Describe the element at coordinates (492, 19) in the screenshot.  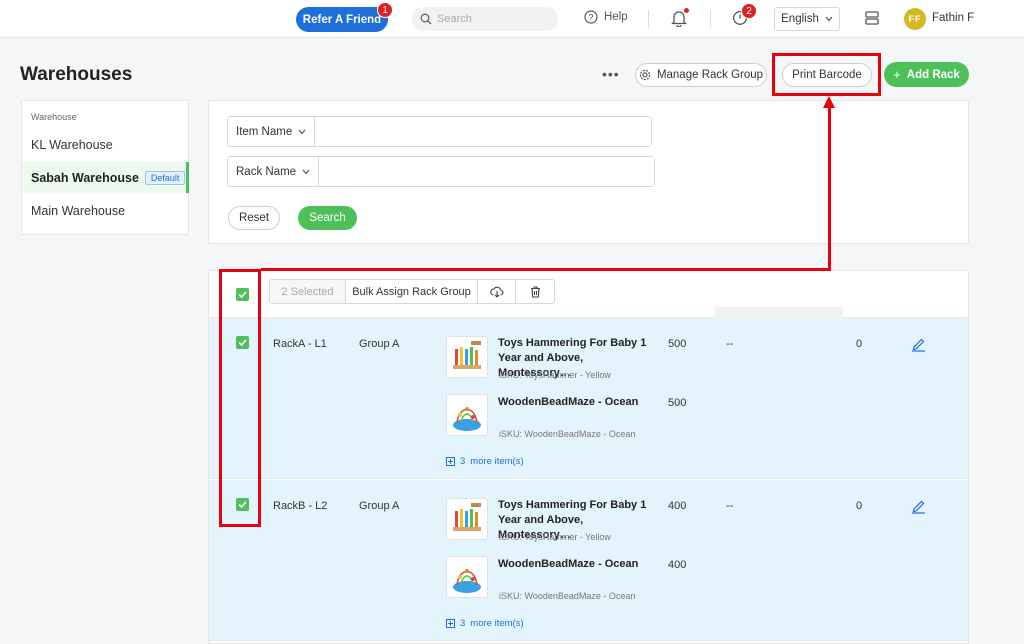
I see `search-input` at that location.